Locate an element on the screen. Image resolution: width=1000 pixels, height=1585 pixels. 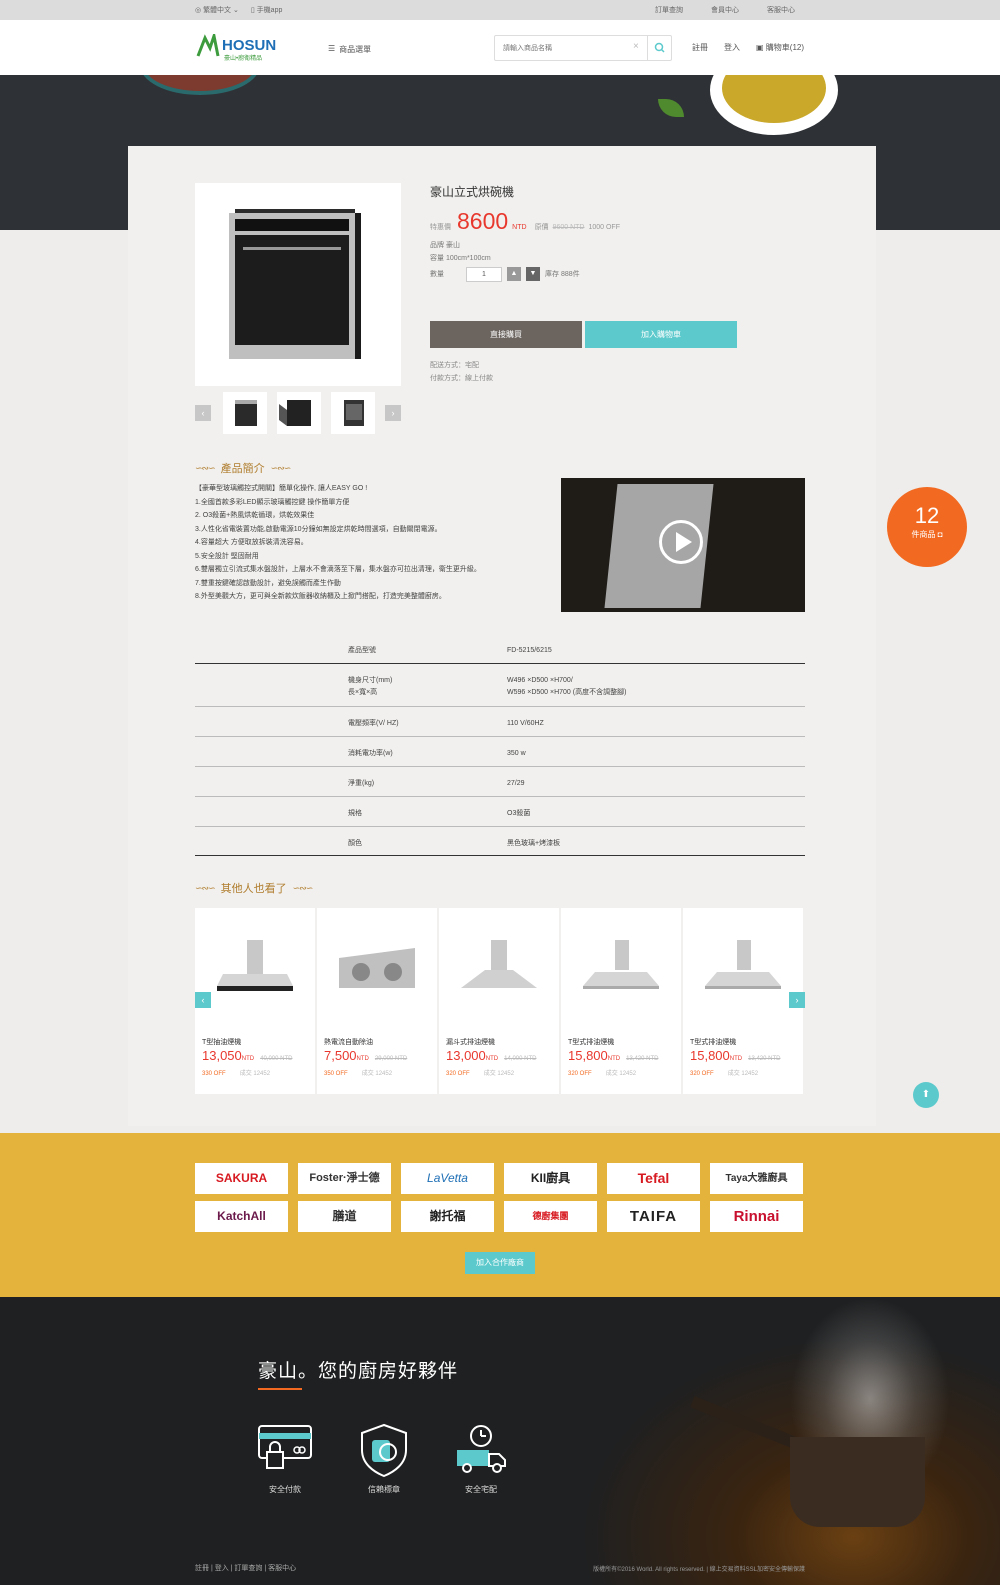
brand-logo-cheftopf: 謝托福 is located at coordinates (447, 1216).